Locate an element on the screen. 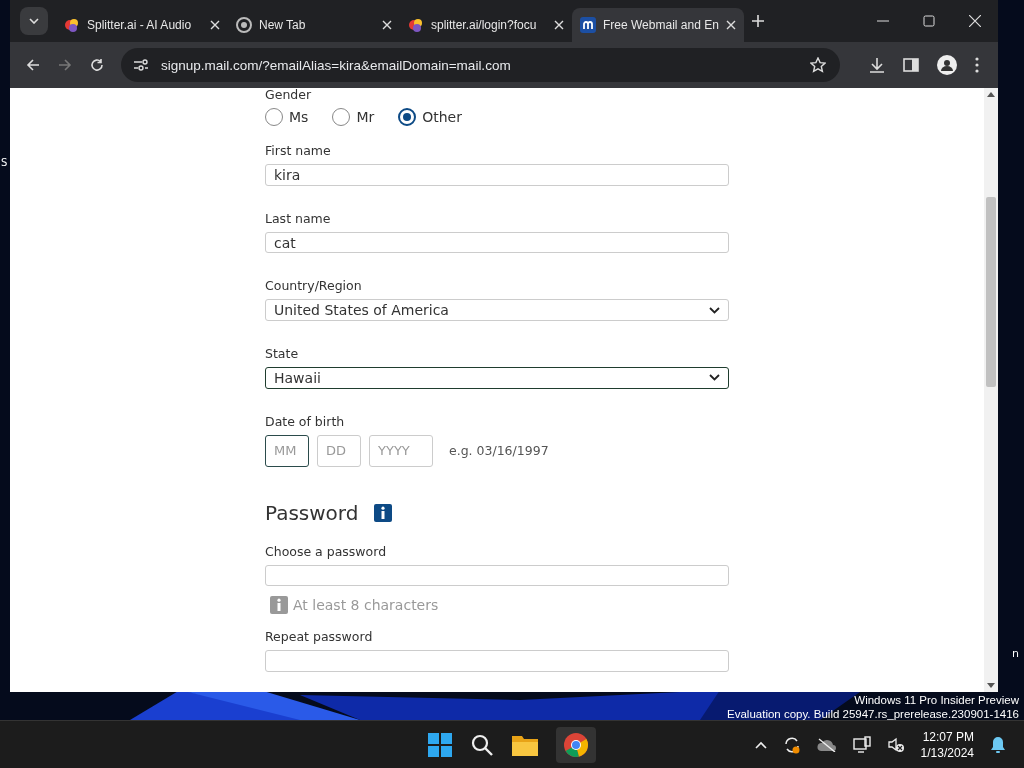 The height and width of the screenshot is (768, 1024). watermark-text: Windows 11 Pro Insider Preview is located at coordinates (936, 700).